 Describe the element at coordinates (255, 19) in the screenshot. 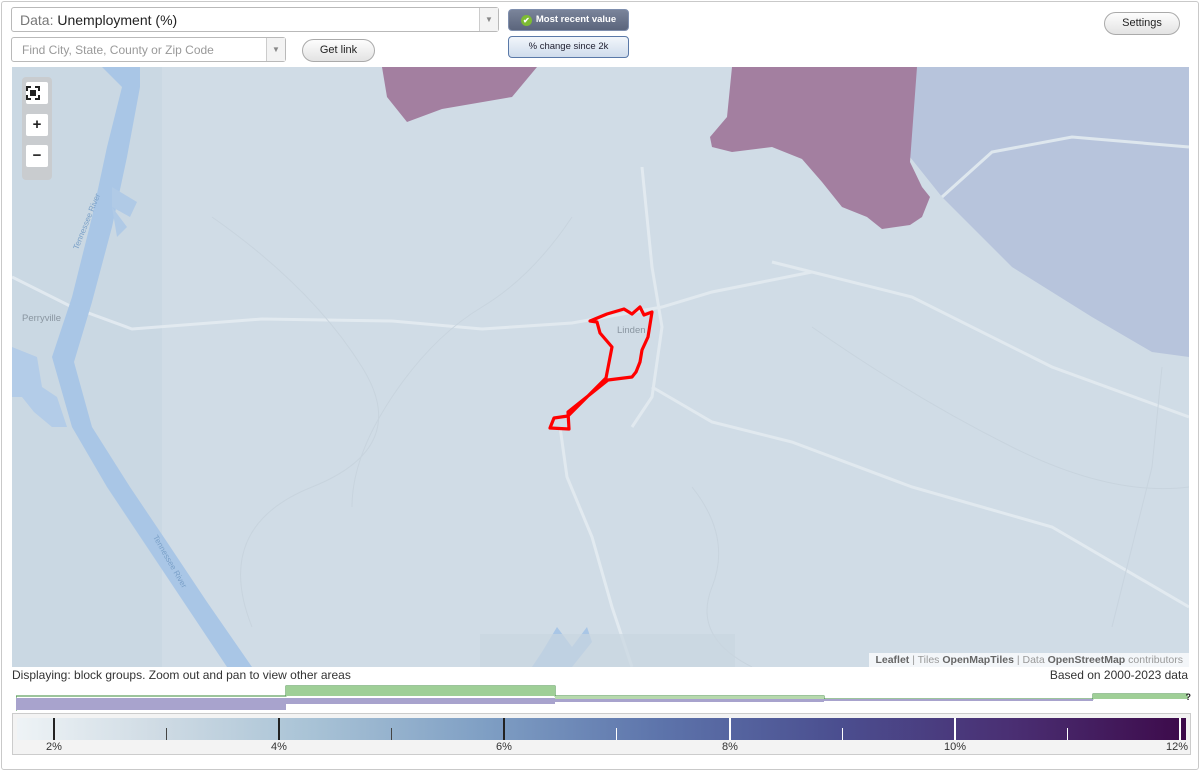

I see `data-dropdown: Data: Unemployment (%) ▼` at that location.